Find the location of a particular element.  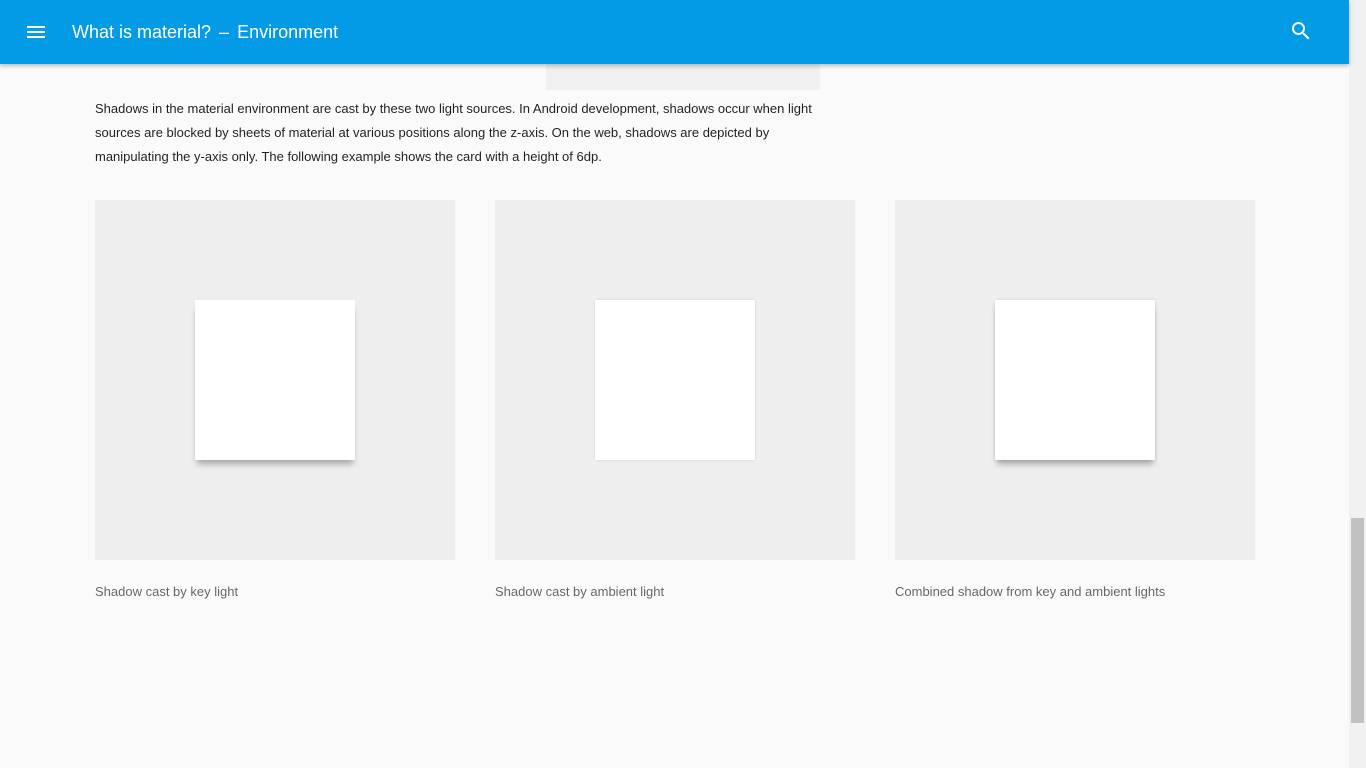

key-light-demo is located at coordinates (275, 380).